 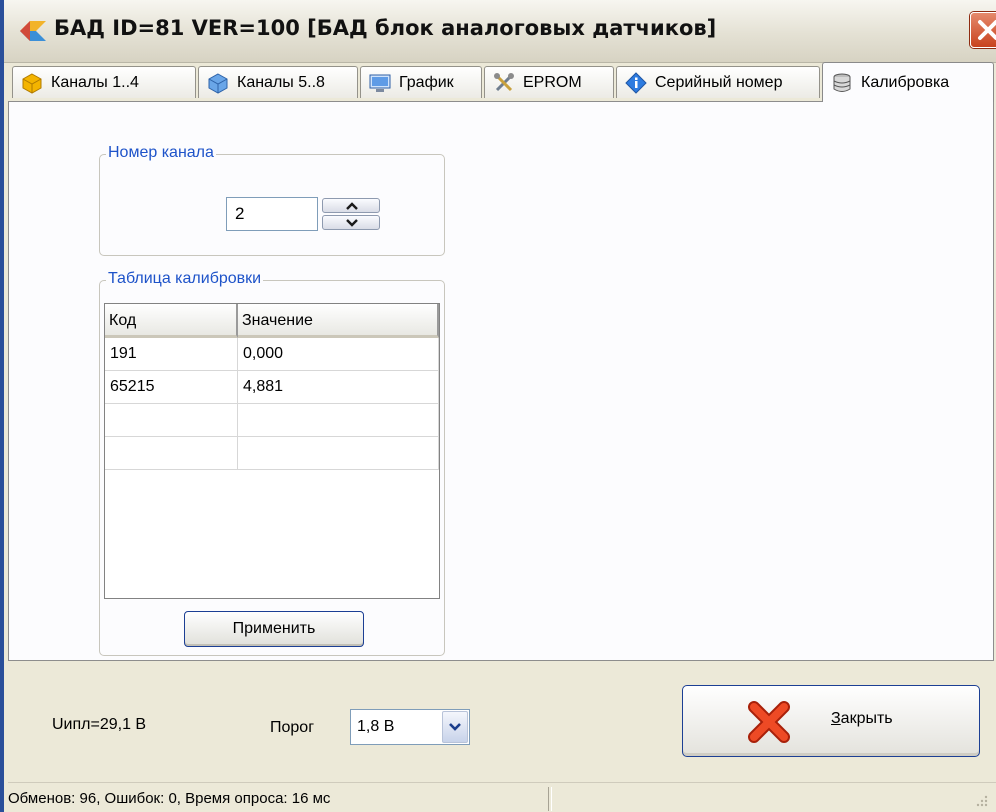 I want to click on tab-calibration: Калибровка, so click(x=908, y=82).